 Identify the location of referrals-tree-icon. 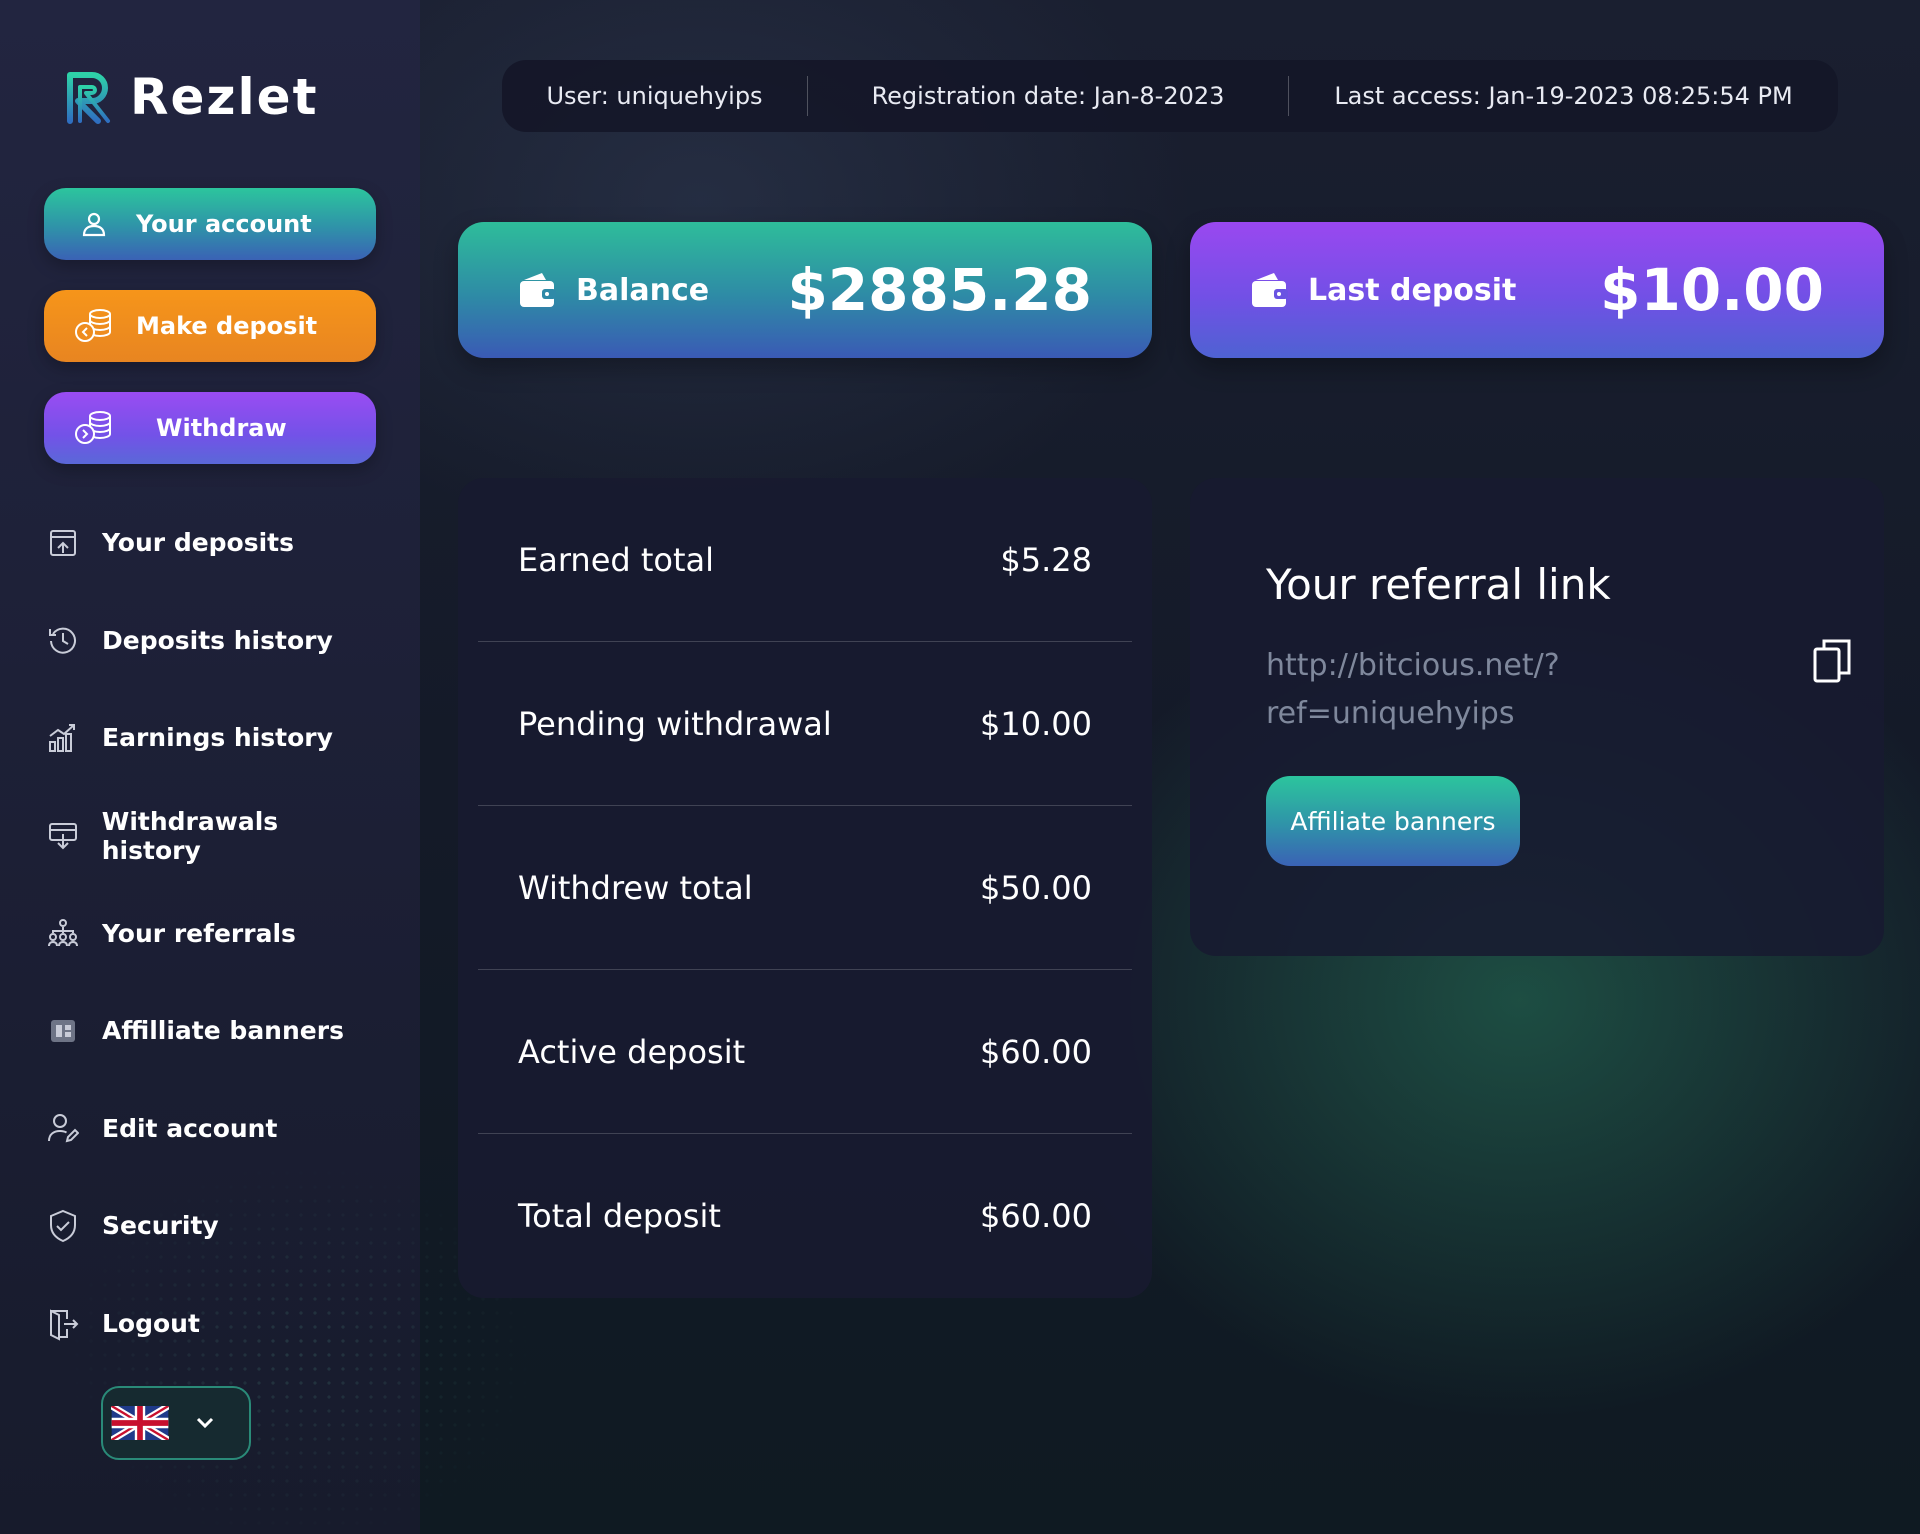
(63, 933).